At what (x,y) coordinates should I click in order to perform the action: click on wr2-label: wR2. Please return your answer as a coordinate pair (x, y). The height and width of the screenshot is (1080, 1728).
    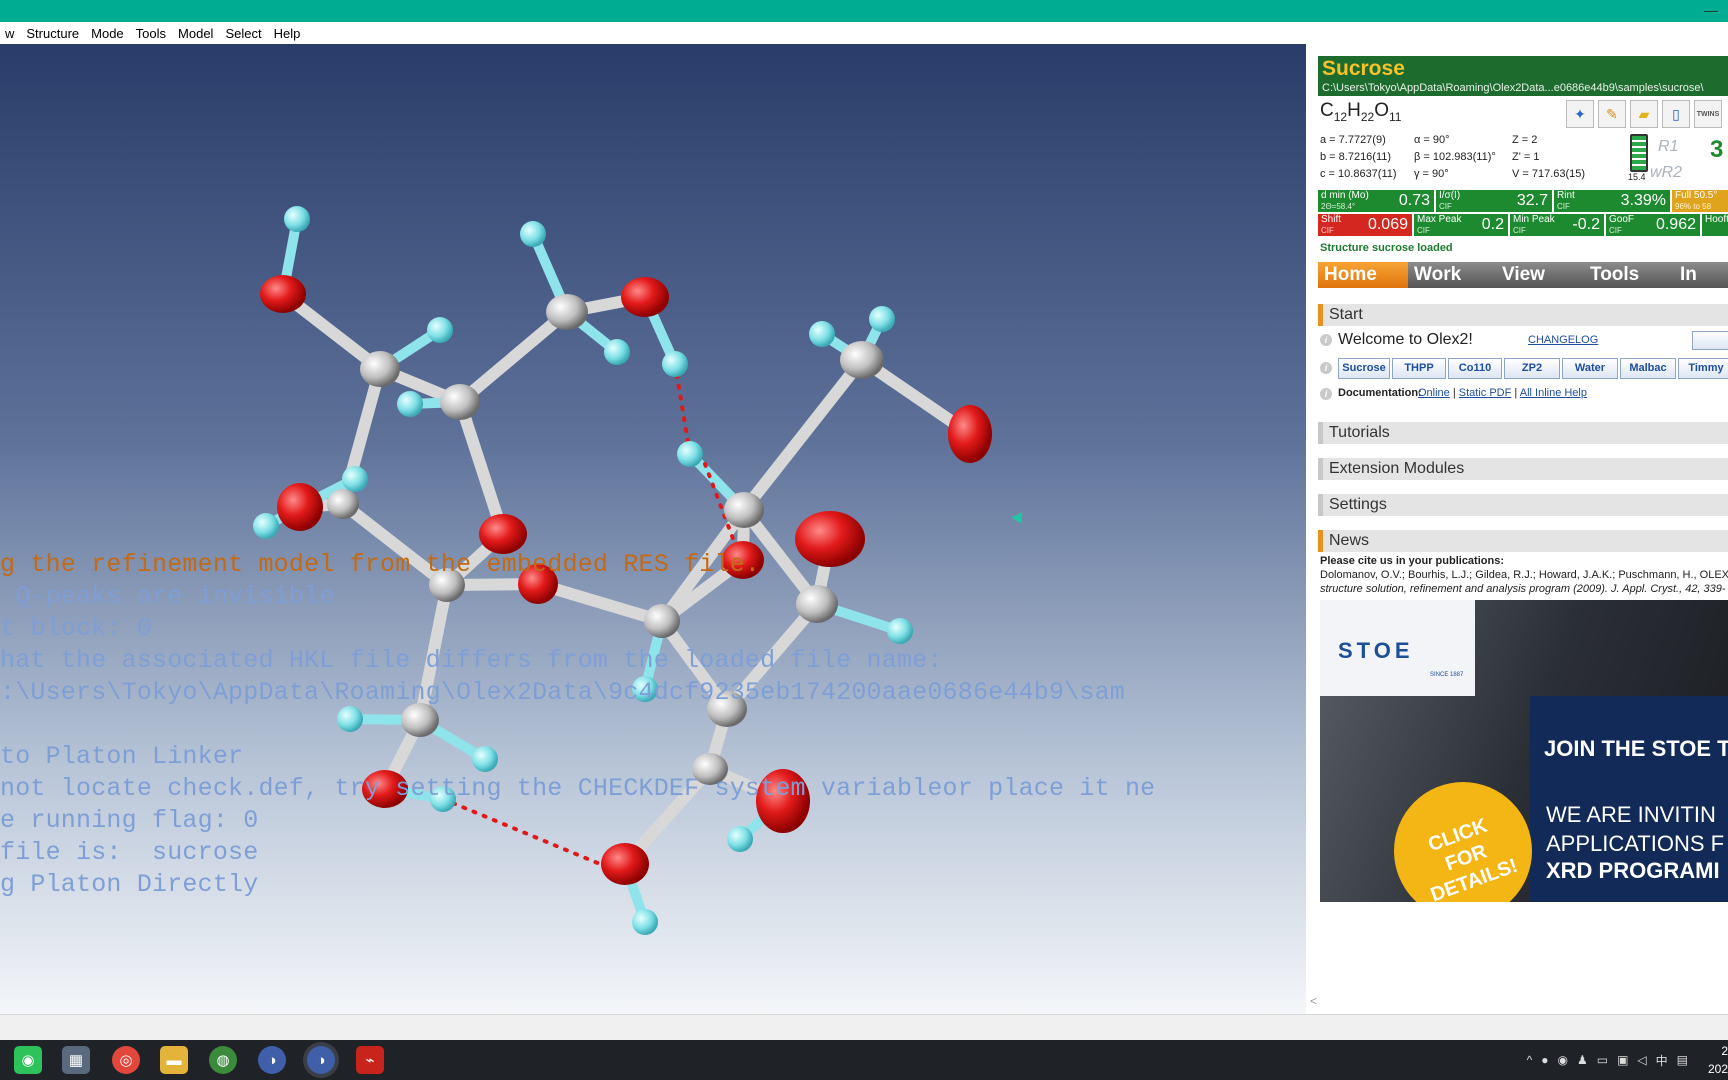
    Looking at the image, I should click on (1666, 172).